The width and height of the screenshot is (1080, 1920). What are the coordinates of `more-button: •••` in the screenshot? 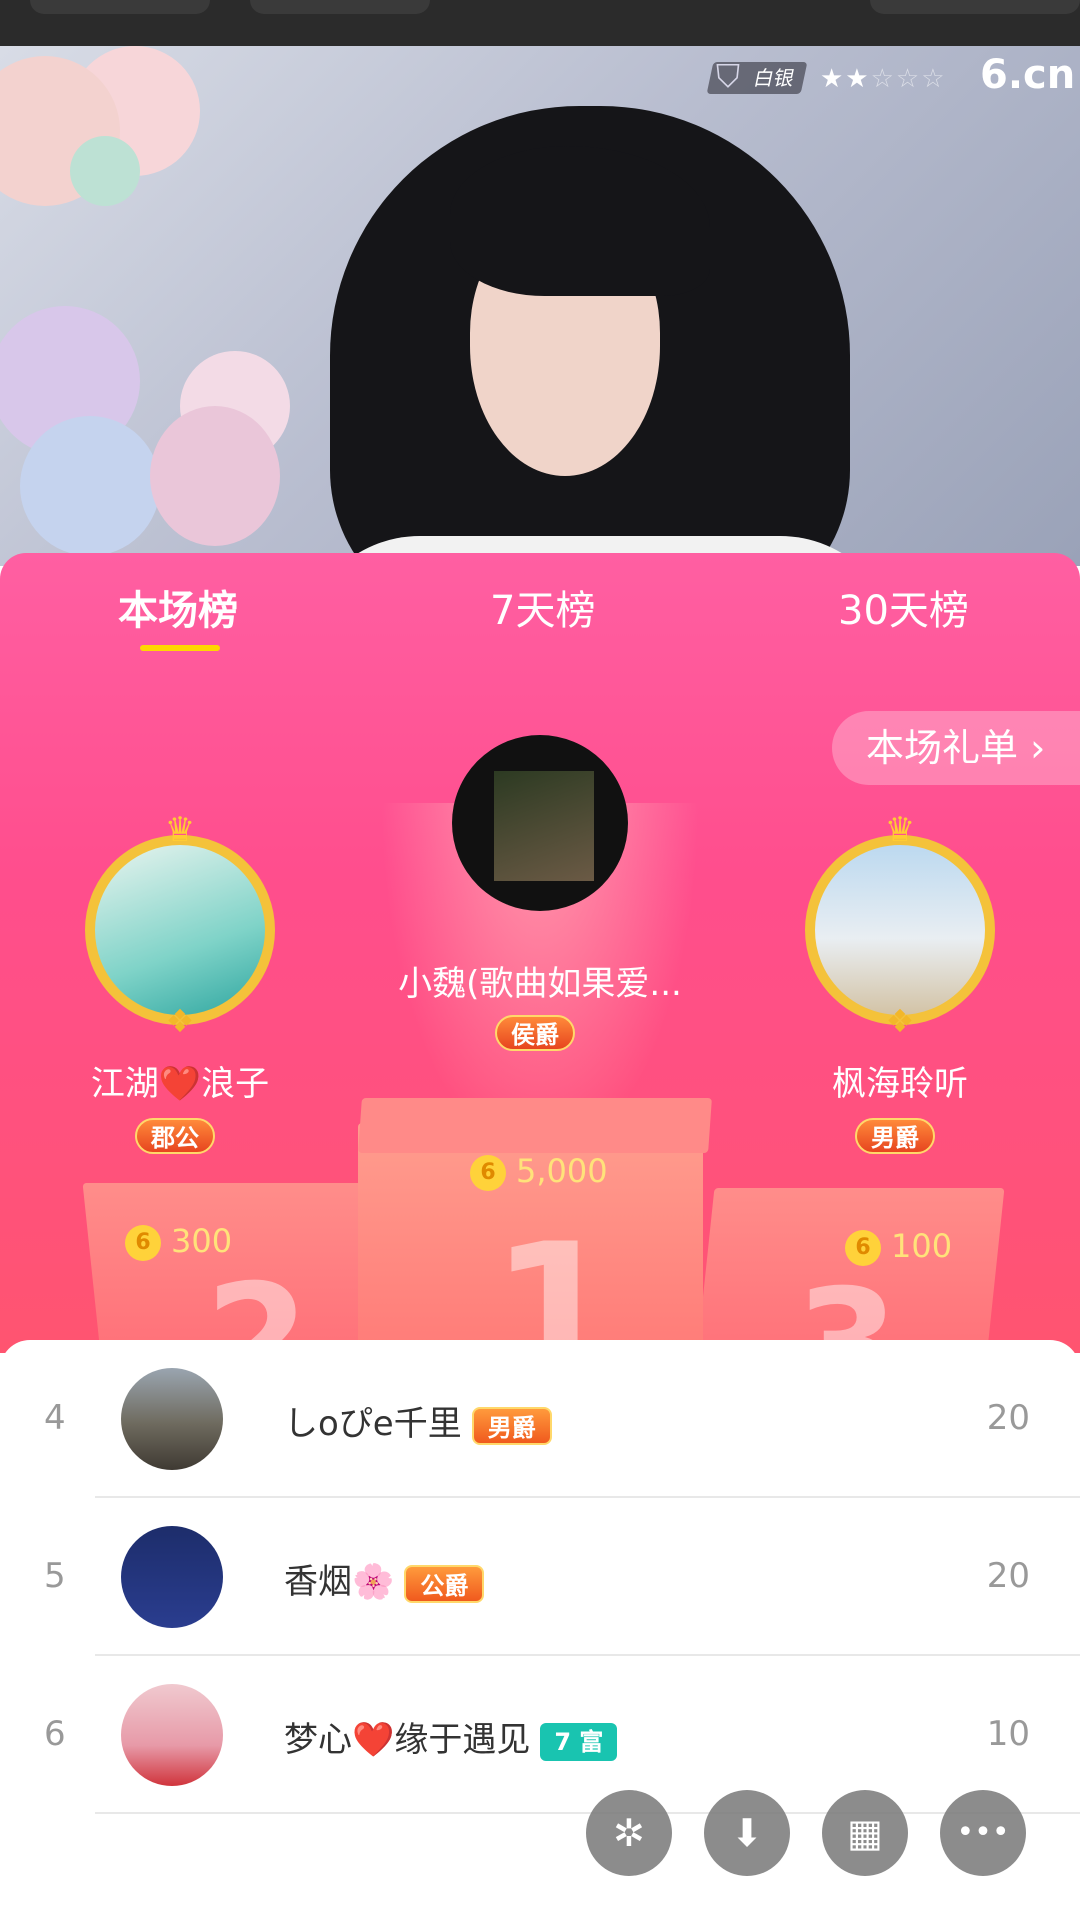 It's located at (983, 1833).